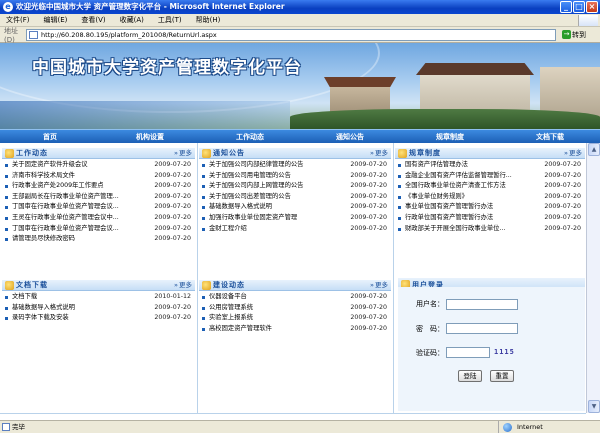 This screenshot has width=600, height=433. What do you see at coordinates (530, 427) in the screenshot?
I see `zone-label: Internet` at bounding box center [530, 427].